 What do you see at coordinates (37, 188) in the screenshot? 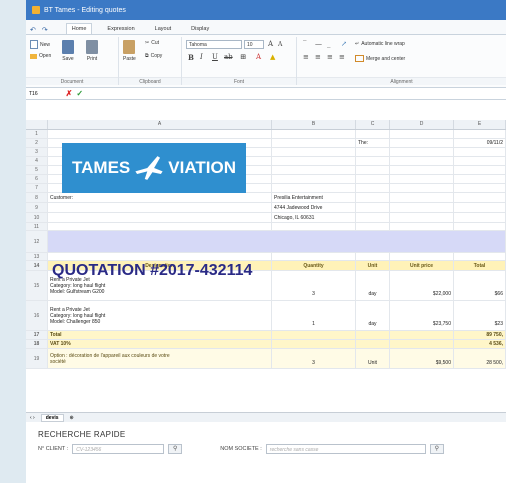
I see `row-number: 7` at bounding box center [37, 188].